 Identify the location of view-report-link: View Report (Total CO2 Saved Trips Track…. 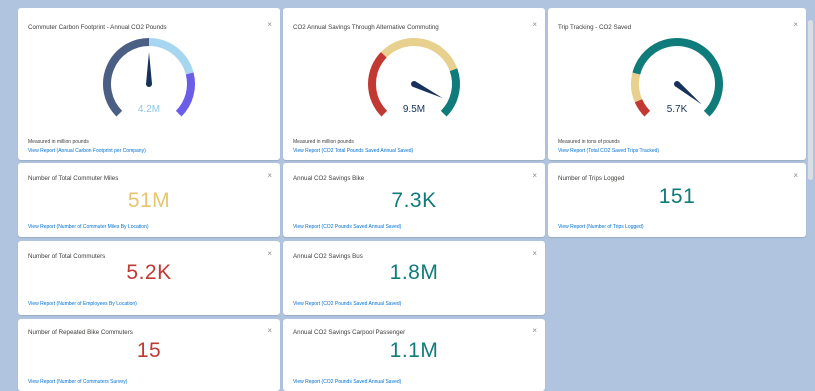
(608, 151).